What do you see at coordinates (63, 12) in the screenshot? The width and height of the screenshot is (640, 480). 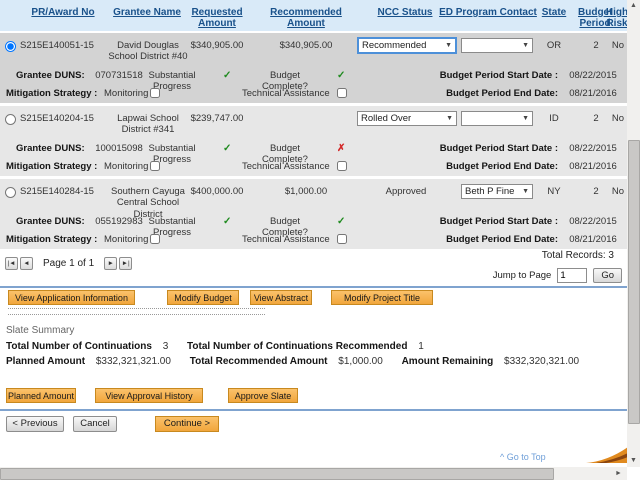 I see `header-pr-award-no: PR/Award No` at bounding box center [63, 12].